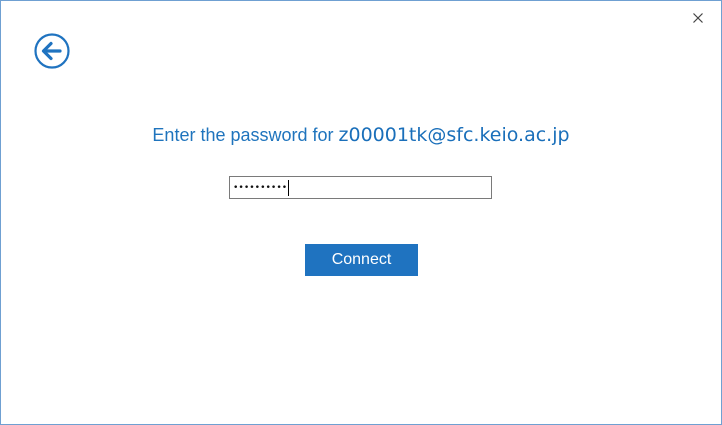  What do you see at coordinates (454, 135) in the screenshot?
I see `account-email: z00001tk@sfc.keio.ac.jp` at bounding box center [454, 135].